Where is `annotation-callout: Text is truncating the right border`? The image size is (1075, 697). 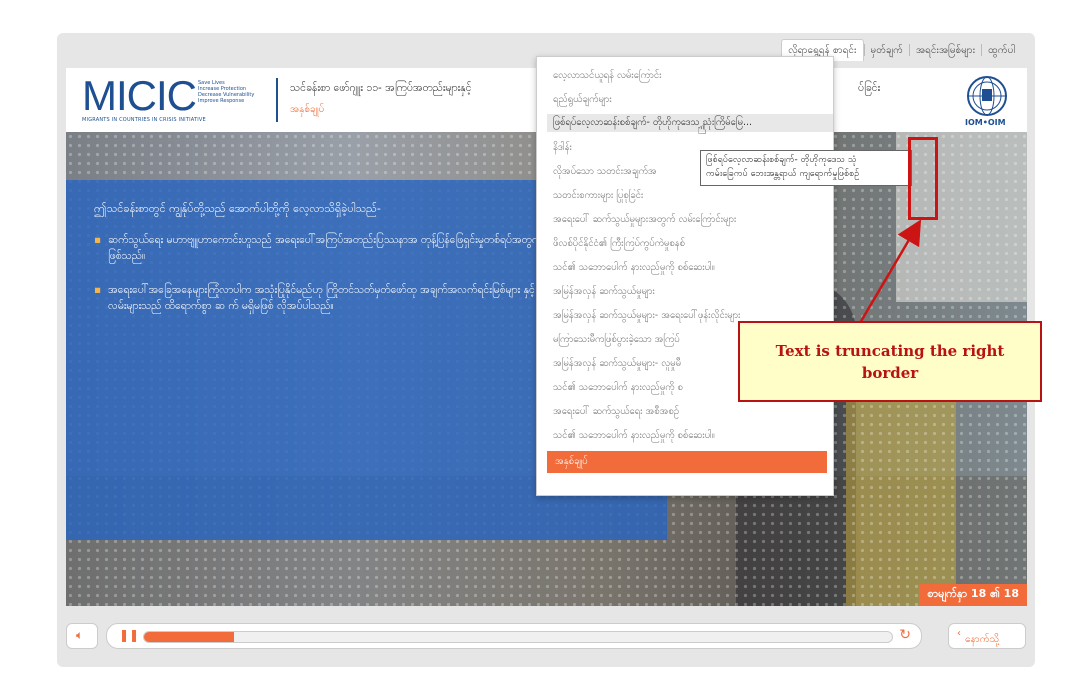
annotation-callout: Text is truncating the right border is located at coordinates (890, 361).